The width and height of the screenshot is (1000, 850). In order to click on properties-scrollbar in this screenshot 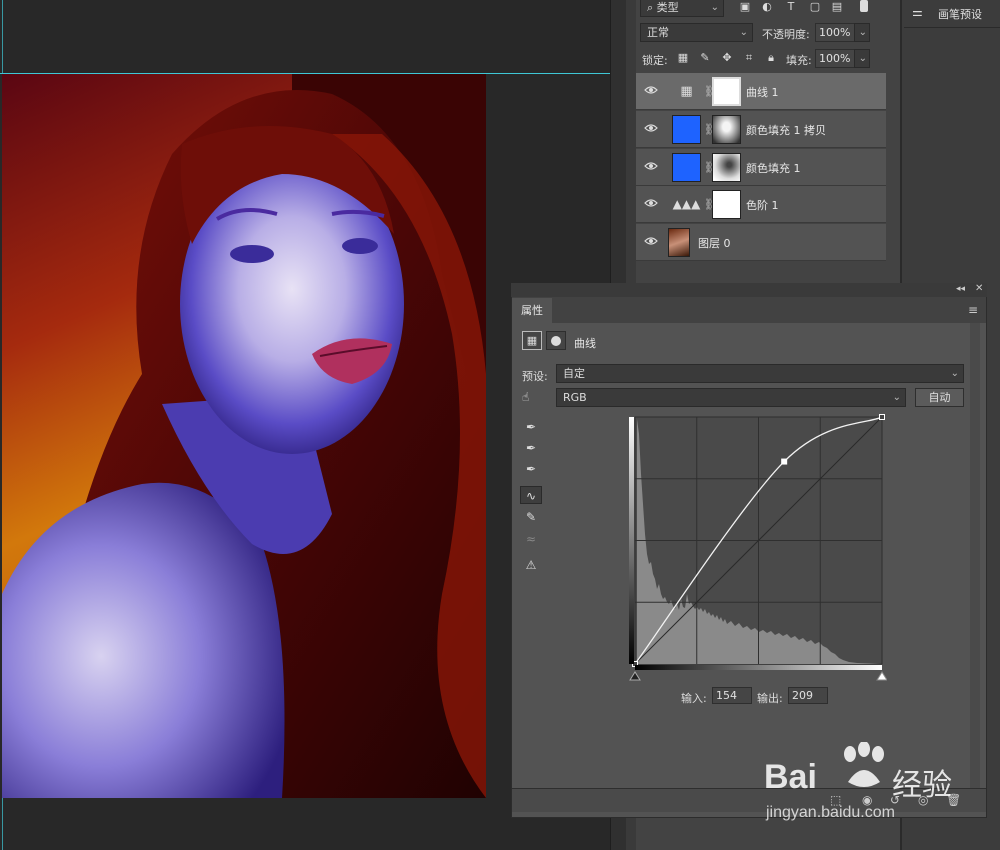, I will do `click(975, 555)`.